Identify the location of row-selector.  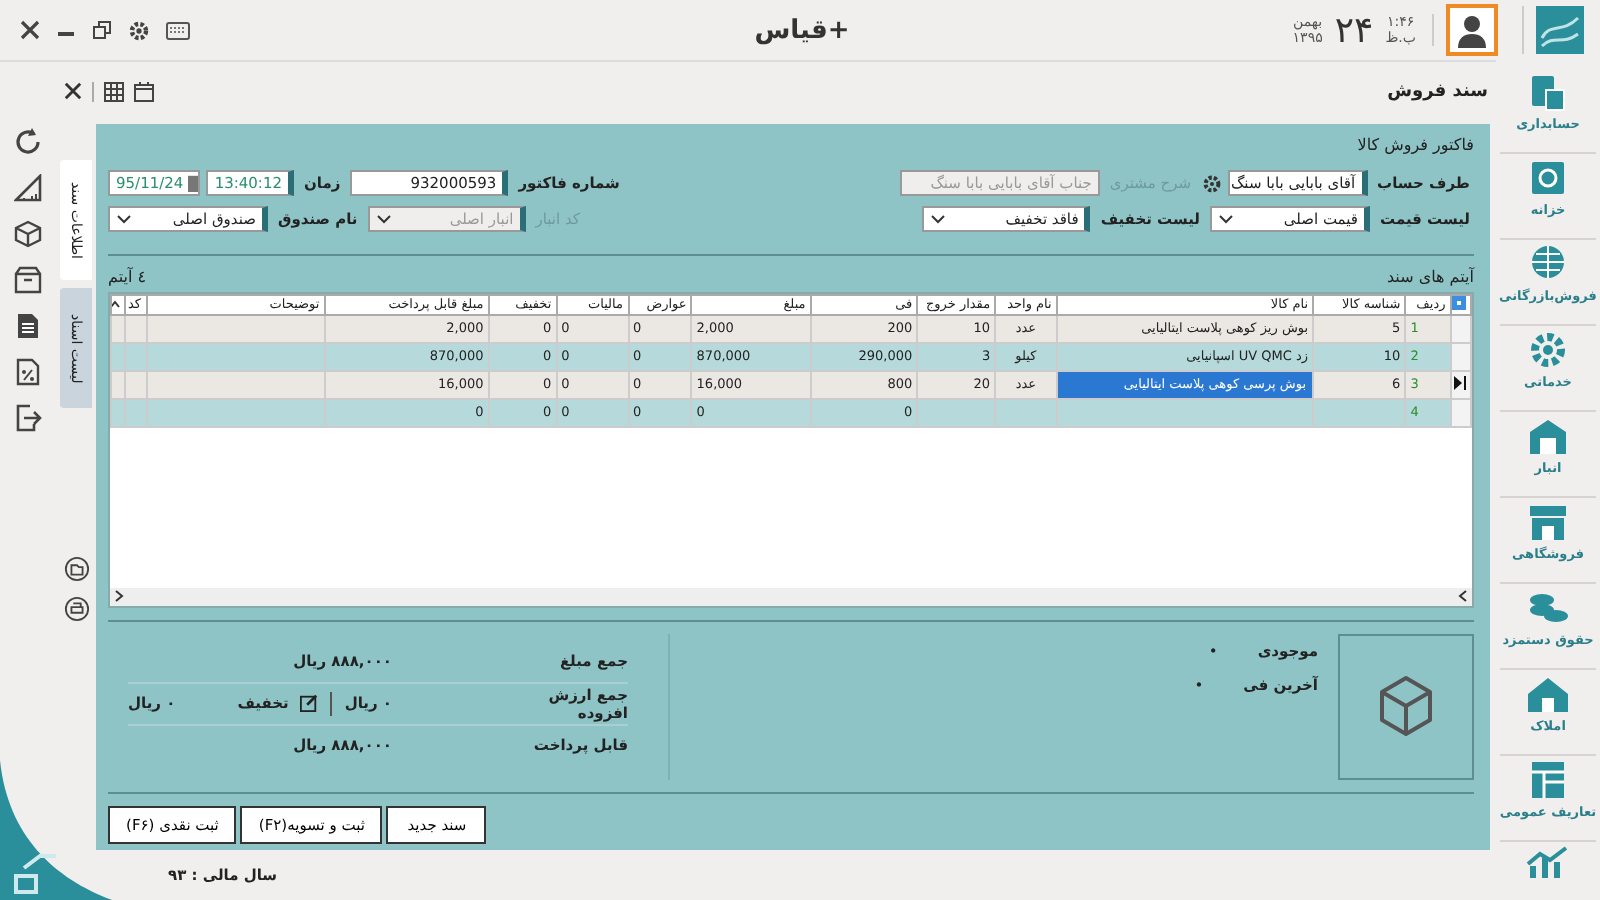
(1460, 384).